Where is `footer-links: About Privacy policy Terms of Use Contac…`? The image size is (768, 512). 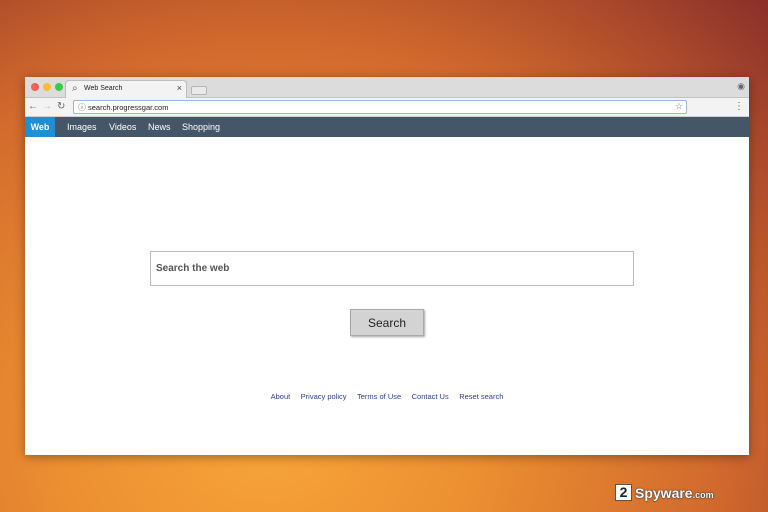
footer-links: About Privacy policy Terms of Use Contac… is located at coordinates (387, 395).